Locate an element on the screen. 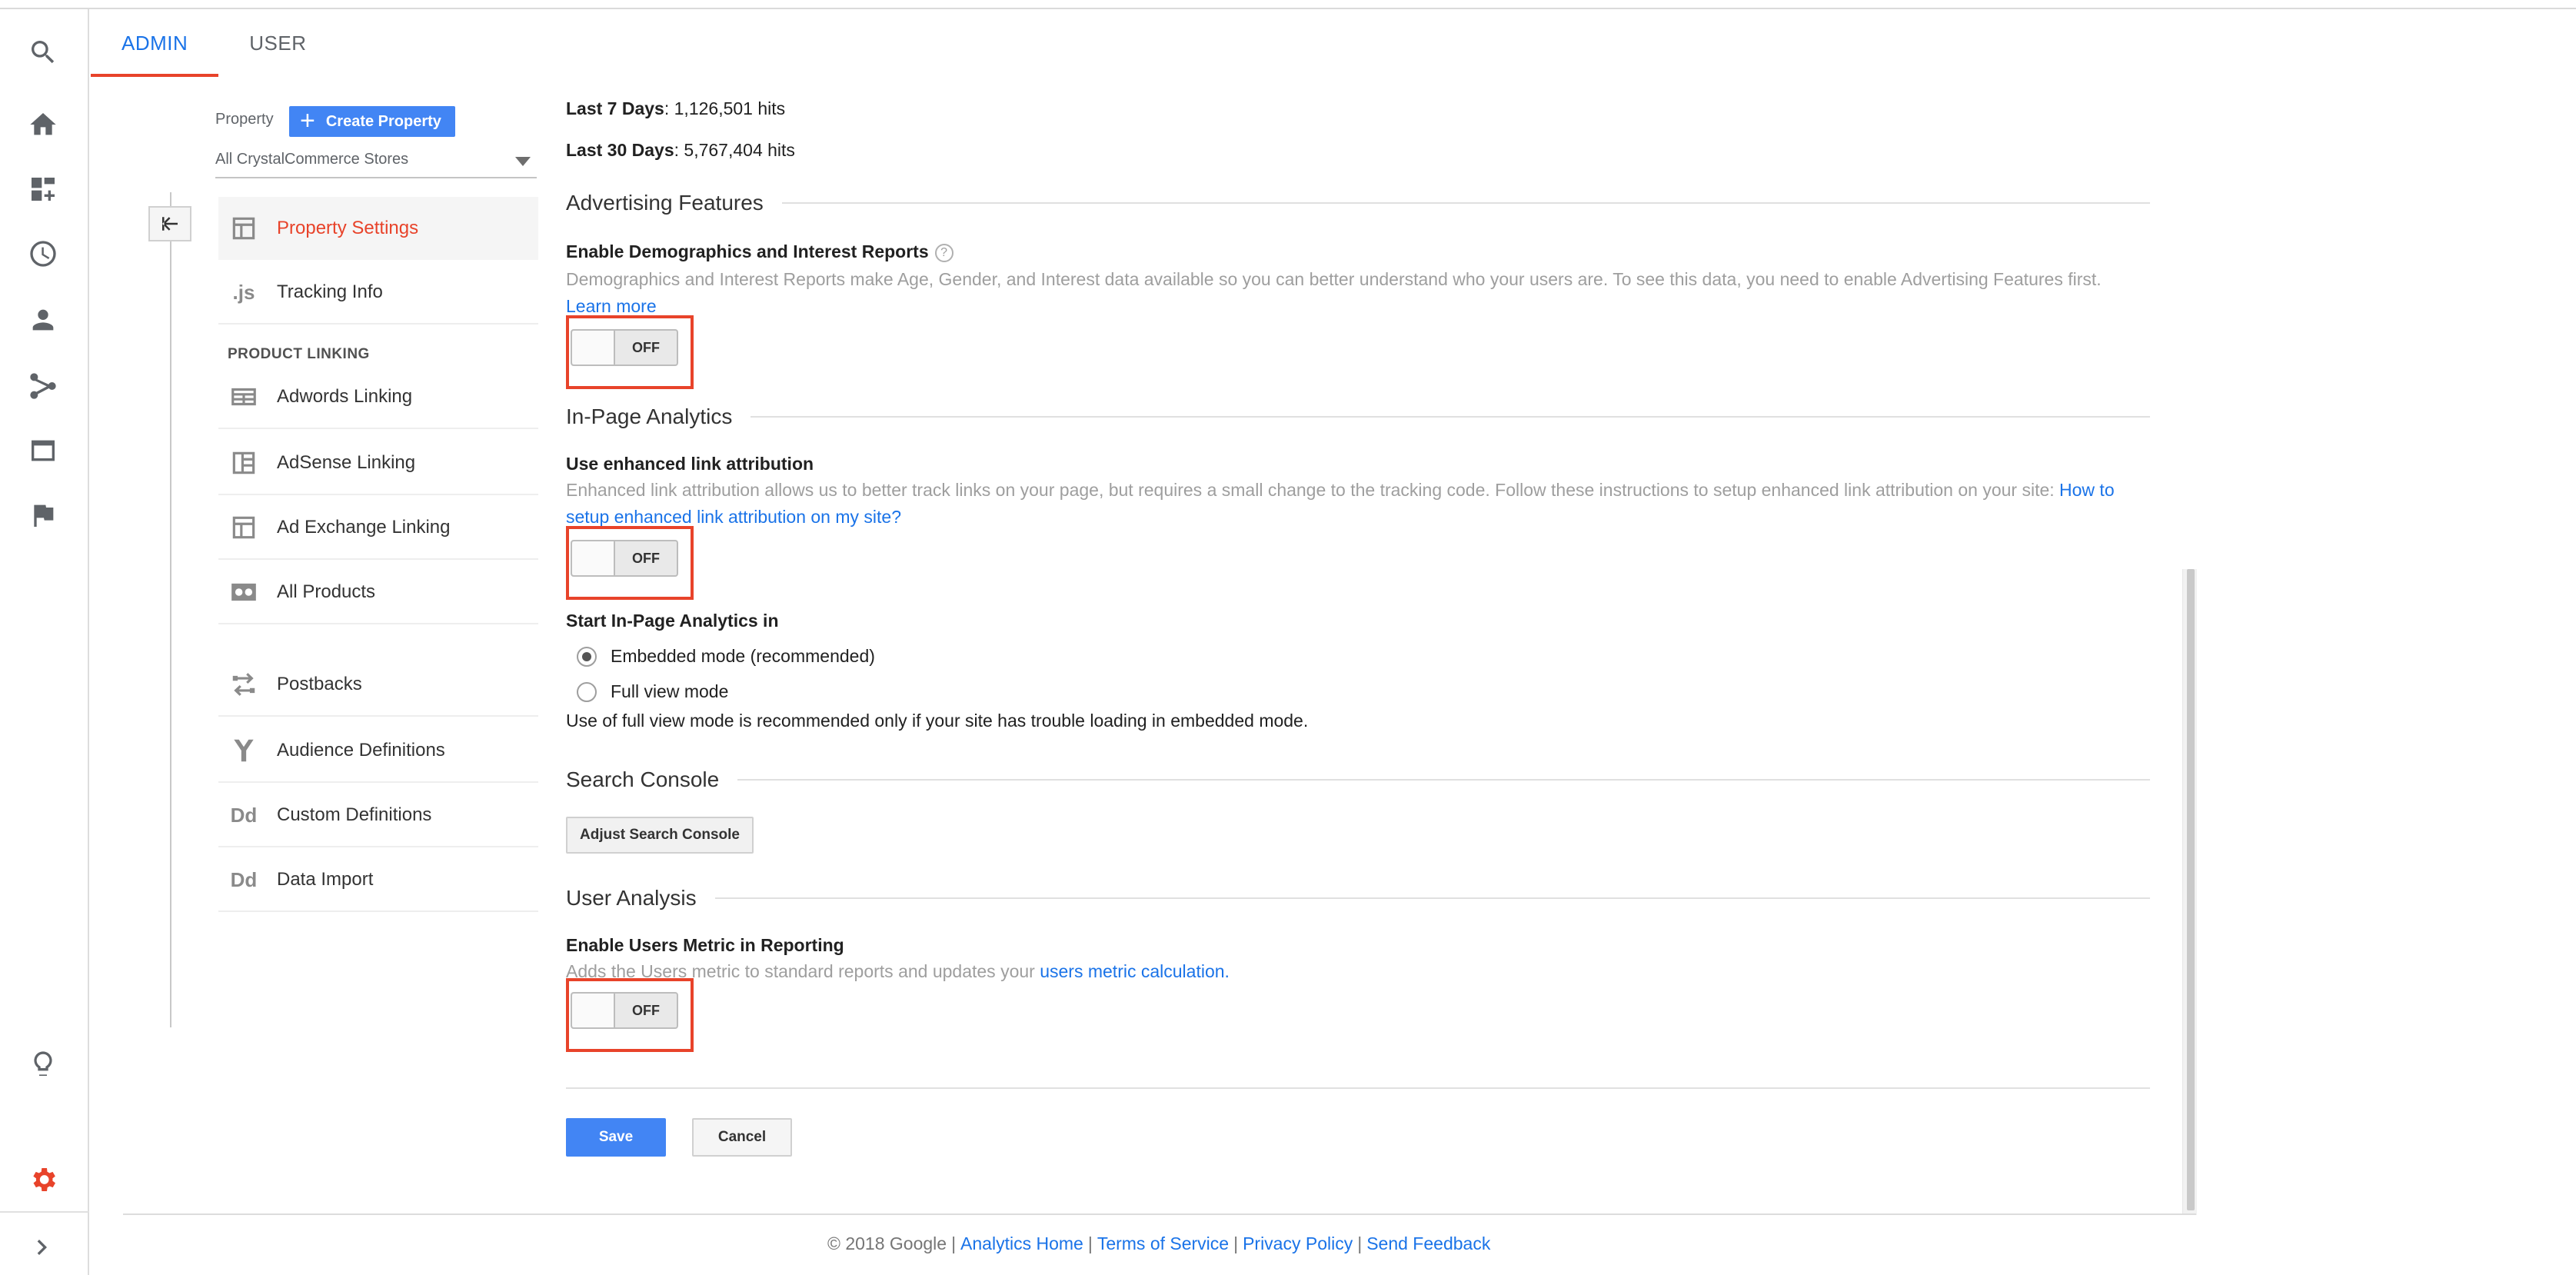  search-console-heading: Search Console is located at coordinates (1358, 779).